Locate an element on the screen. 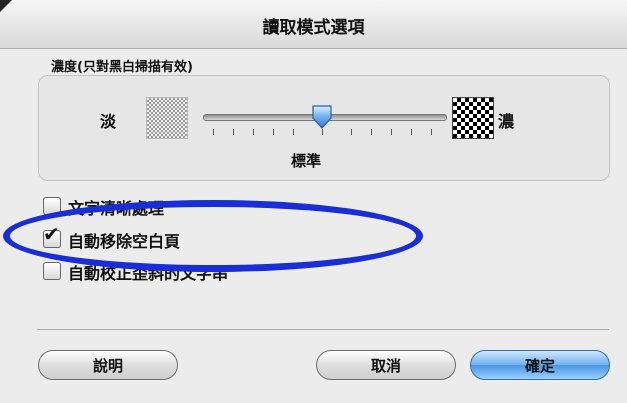 The image size is (627, 403). dark-pattern-icon is located at coordinates (473, 118).